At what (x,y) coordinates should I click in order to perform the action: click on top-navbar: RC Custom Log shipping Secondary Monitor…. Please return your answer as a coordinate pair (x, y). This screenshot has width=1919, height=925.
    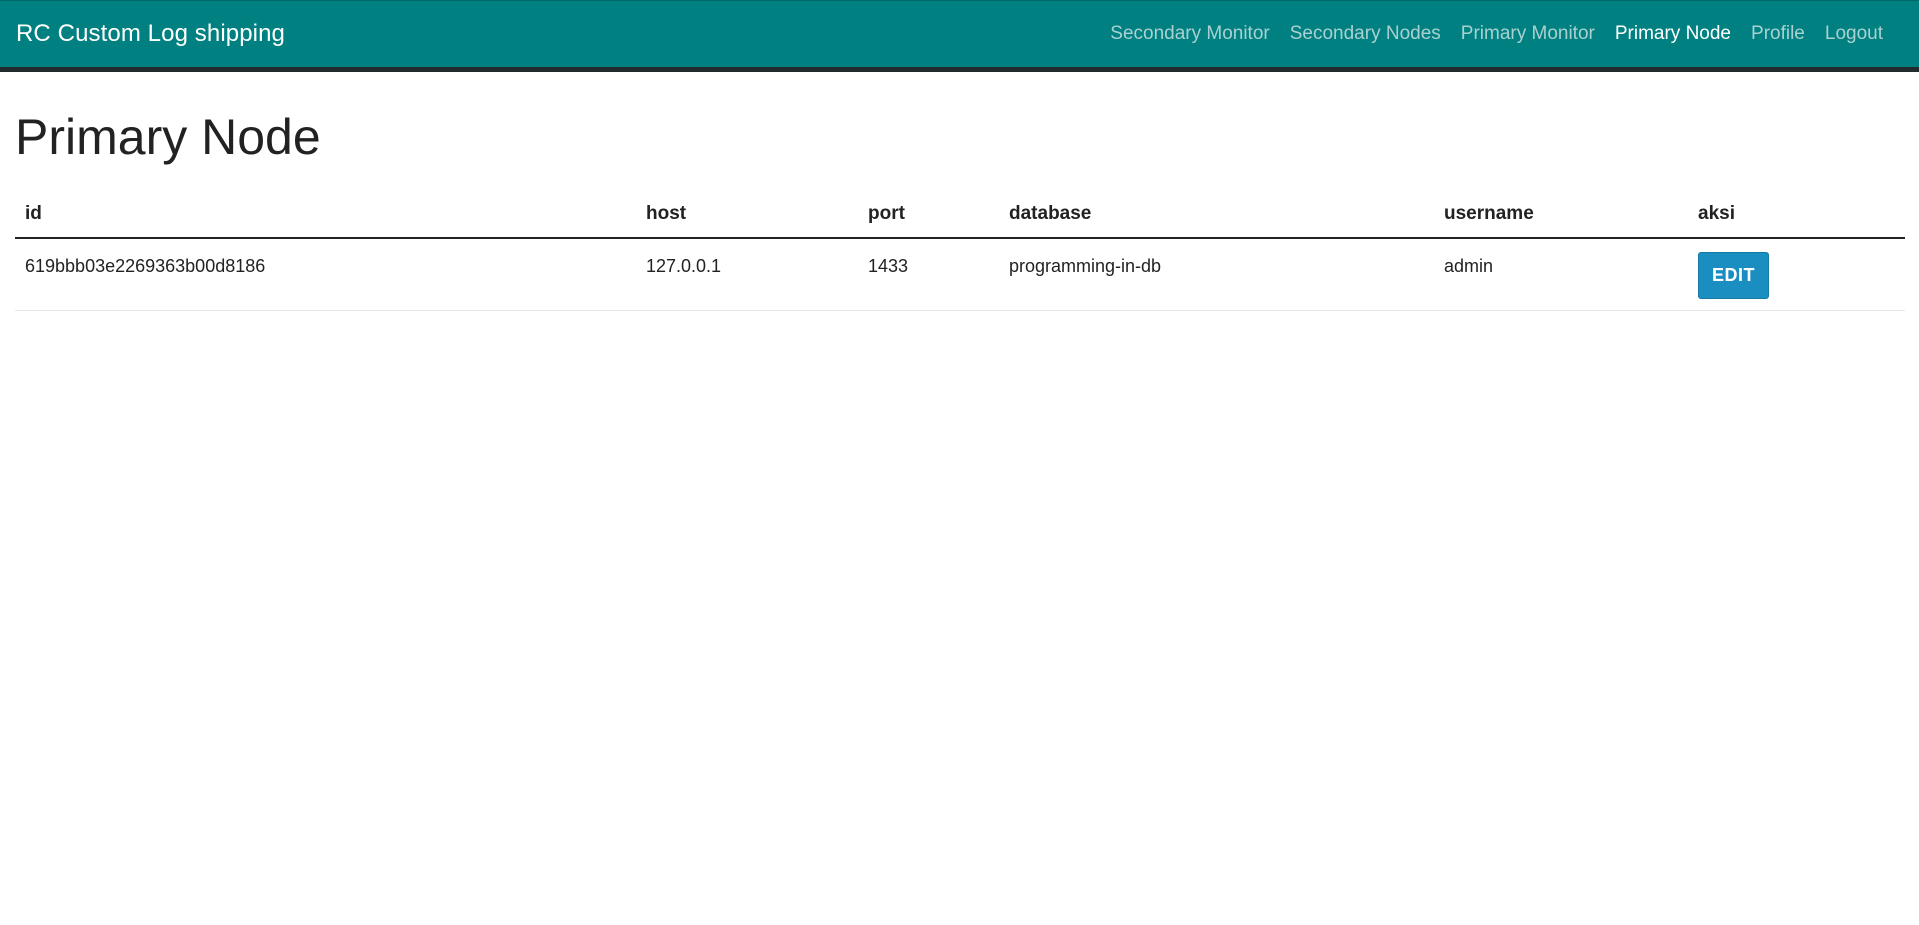
    Looking at the image, I should click on (959, 36).